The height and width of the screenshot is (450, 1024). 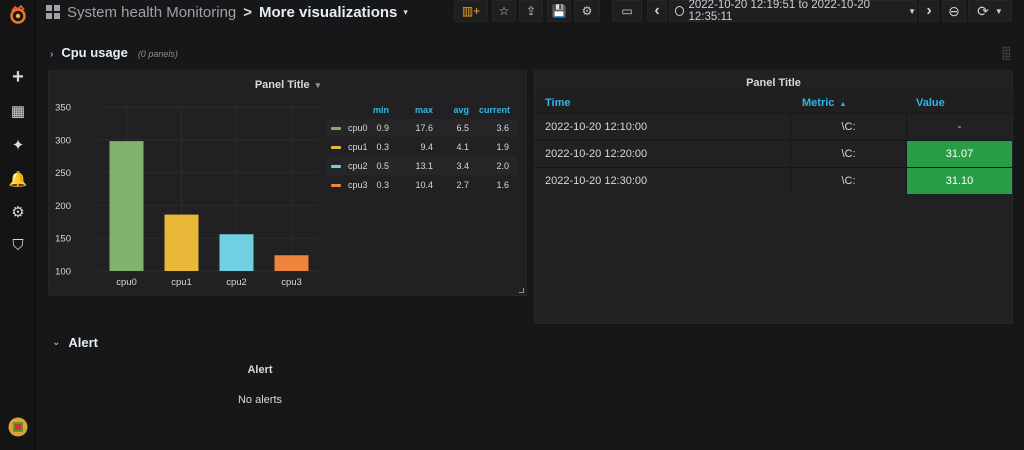 I want to click on compass-icon: ✦, so click(x=18, y=145).